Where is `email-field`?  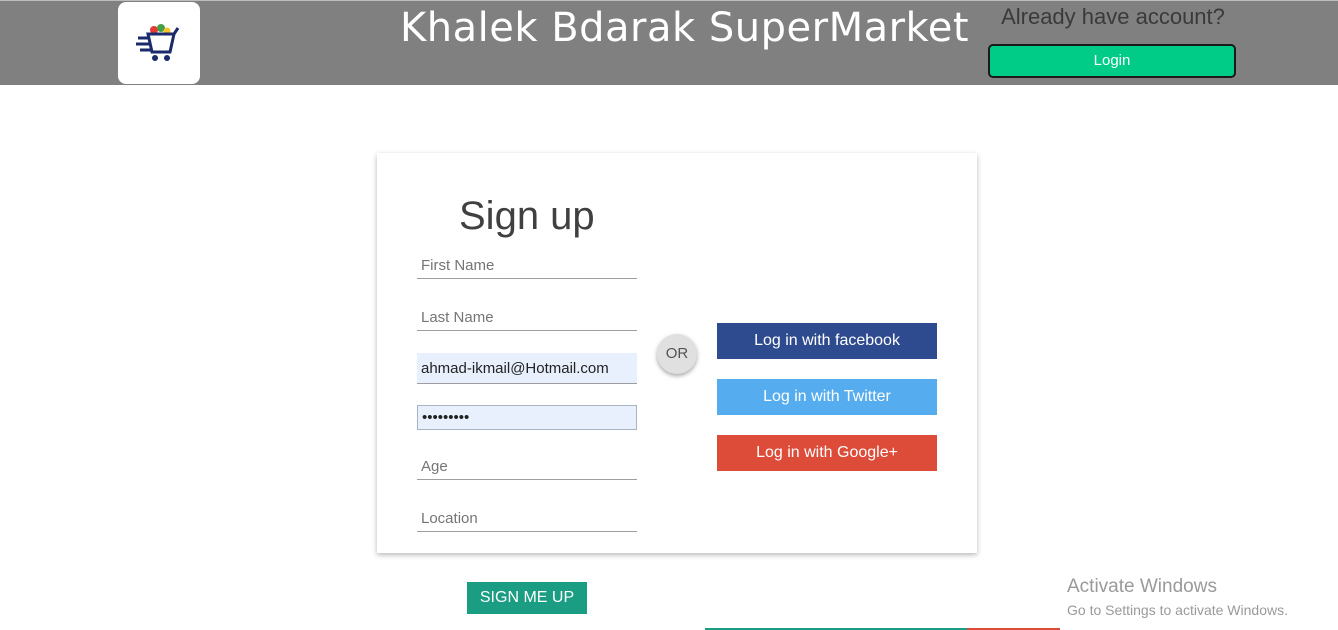
email-field is located at coordinates (527, 368).